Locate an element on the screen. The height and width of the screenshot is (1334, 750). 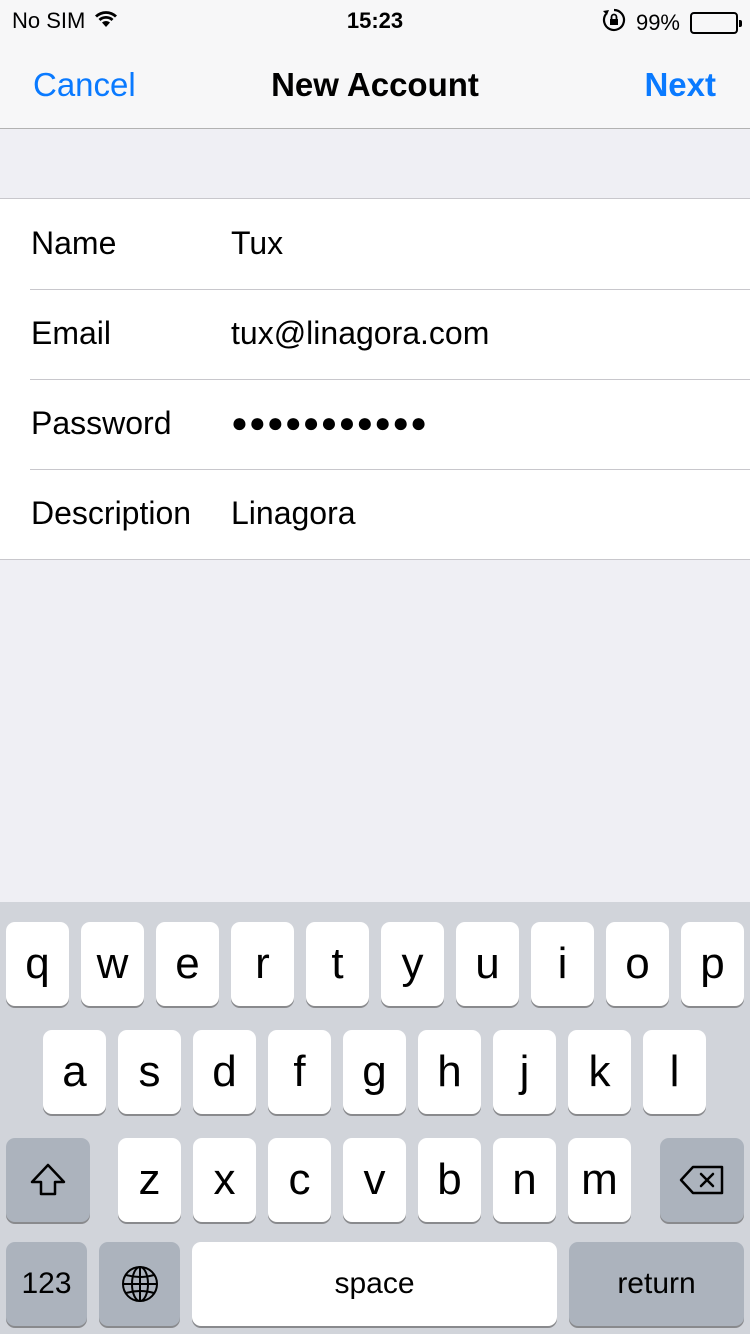
email-field: tux@linagora.com is located at coordinates (360, 333).